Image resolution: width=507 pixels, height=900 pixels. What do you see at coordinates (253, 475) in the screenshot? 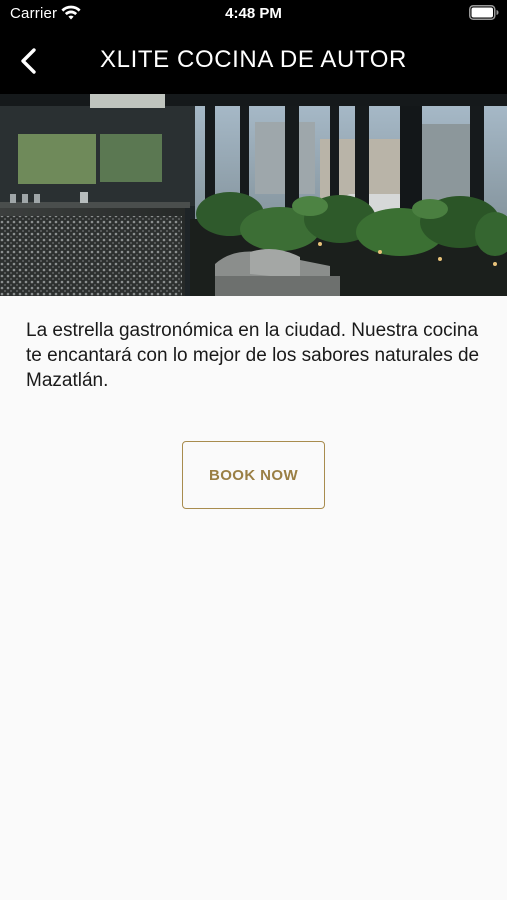
I see `book-now-button: BOOK NOW` at bounding box center [253, 475].